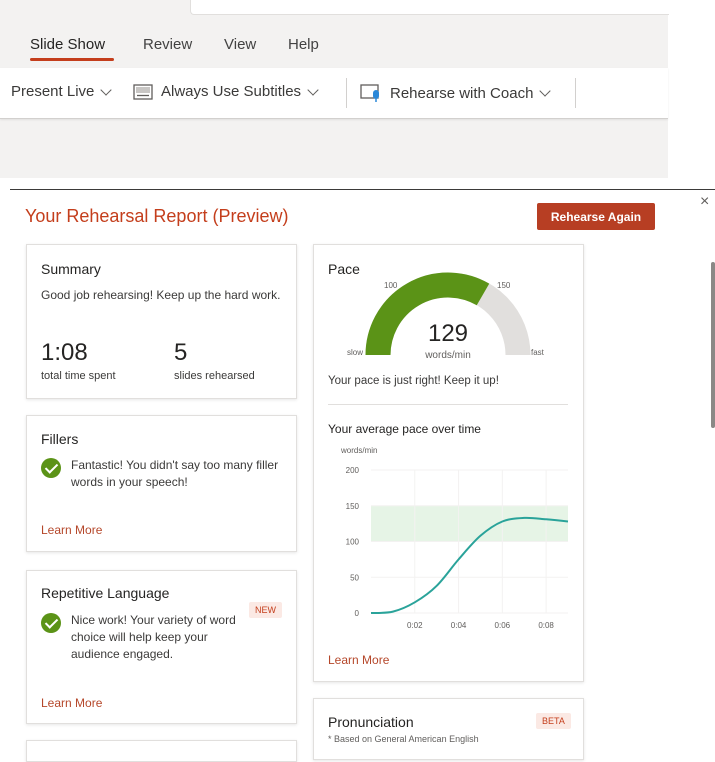  Describe the element at coordinates (64, 352) in the screenshot. I see `time-spent-value: 1:08` at that location.